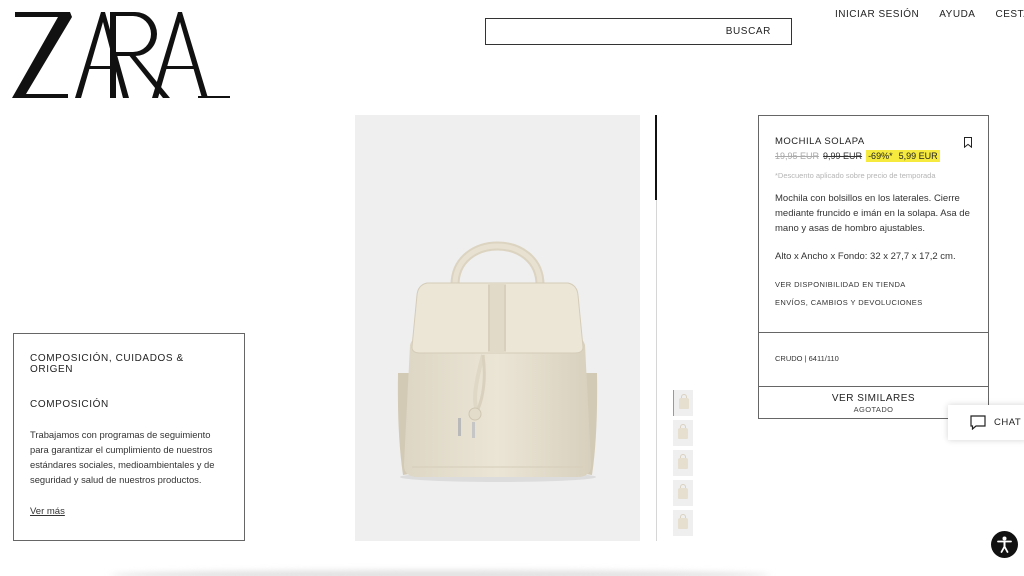  Describe the element at coordinates (656, 157) in the screenshot. I see `image-scroll-thumb` at that location.